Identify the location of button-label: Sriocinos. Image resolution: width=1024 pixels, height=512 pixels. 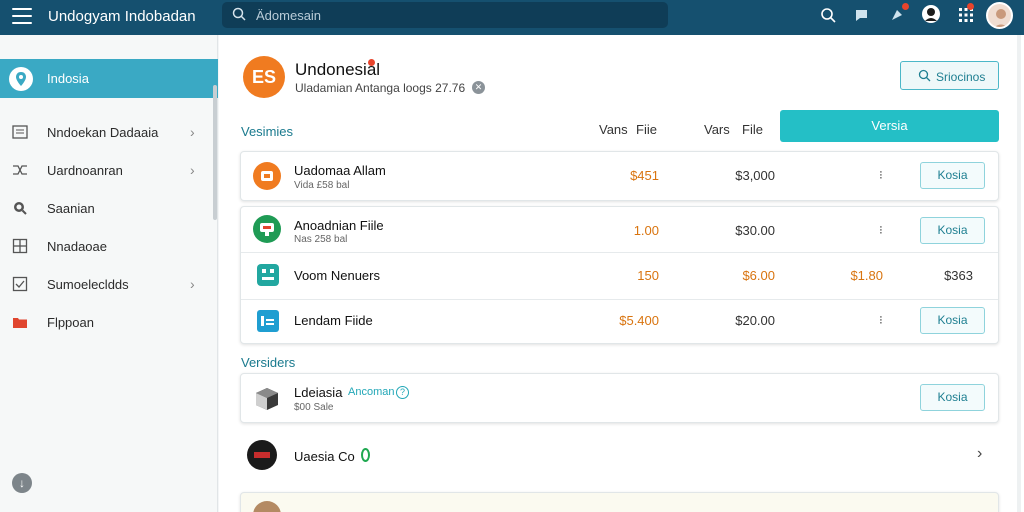
(961, 77).